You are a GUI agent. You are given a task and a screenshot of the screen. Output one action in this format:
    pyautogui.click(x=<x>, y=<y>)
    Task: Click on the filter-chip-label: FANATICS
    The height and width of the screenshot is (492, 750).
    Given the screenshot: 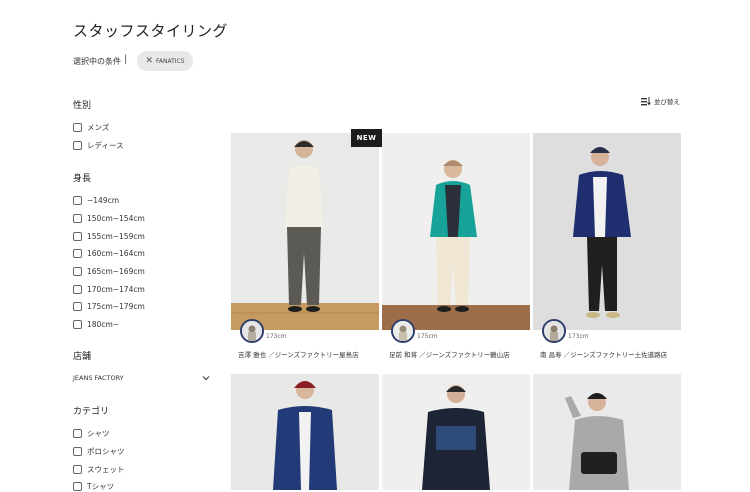 What is the action you would take?
    pyautogui.click(x=170, y=61)
    